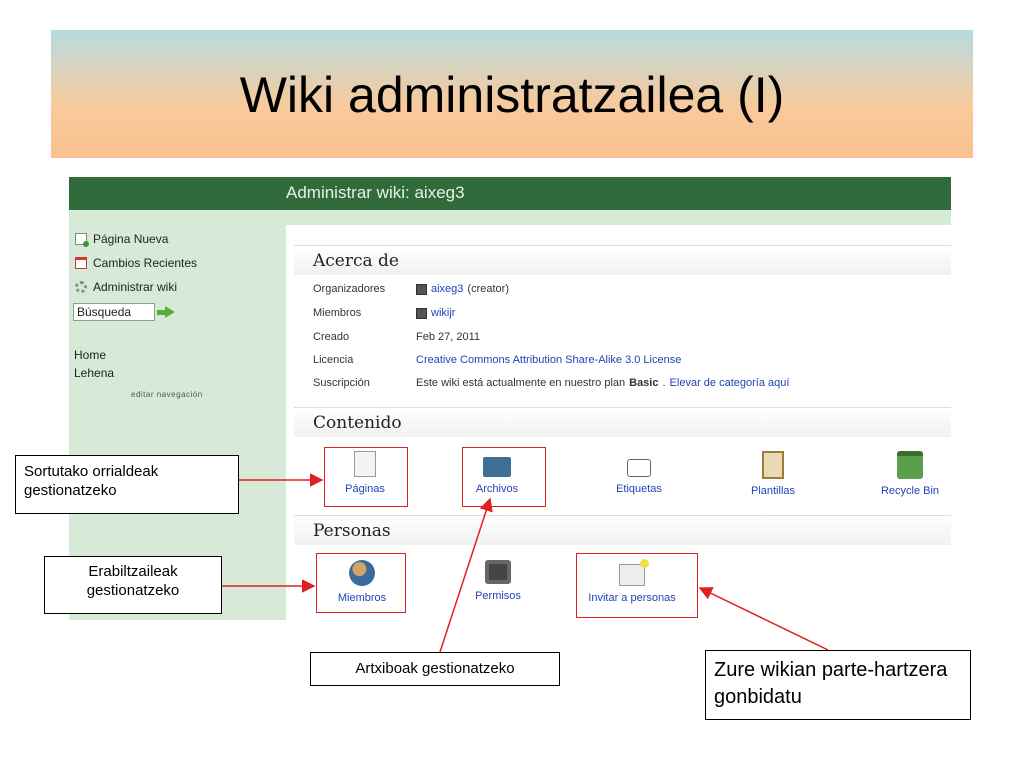 Image resolution: width=1024 pixels, height=768 pixels. What do you see at coordinates (435, 669) in the screenshot?
I see `callout-files: Artxiboak gestionatzeko` at bounding box center [435, 669].